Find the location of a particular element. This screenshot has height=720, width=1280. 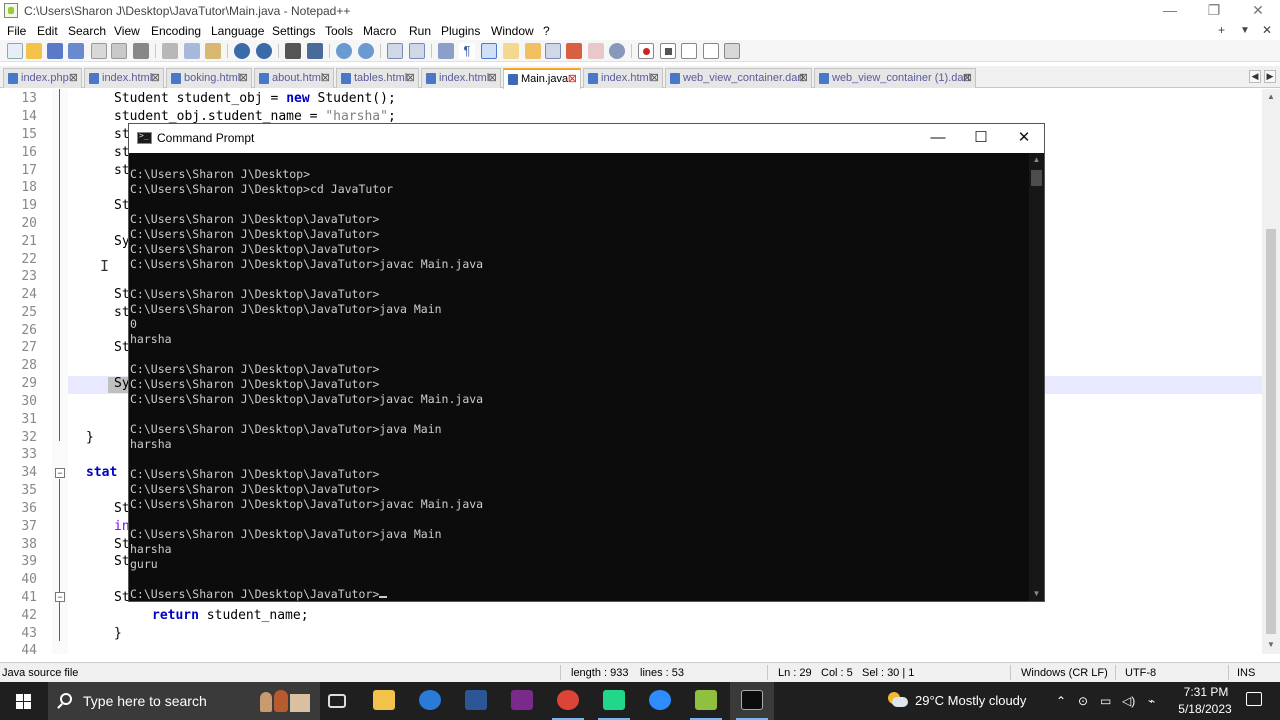

weather-cloud-icon is located at coordinates (897, 700).